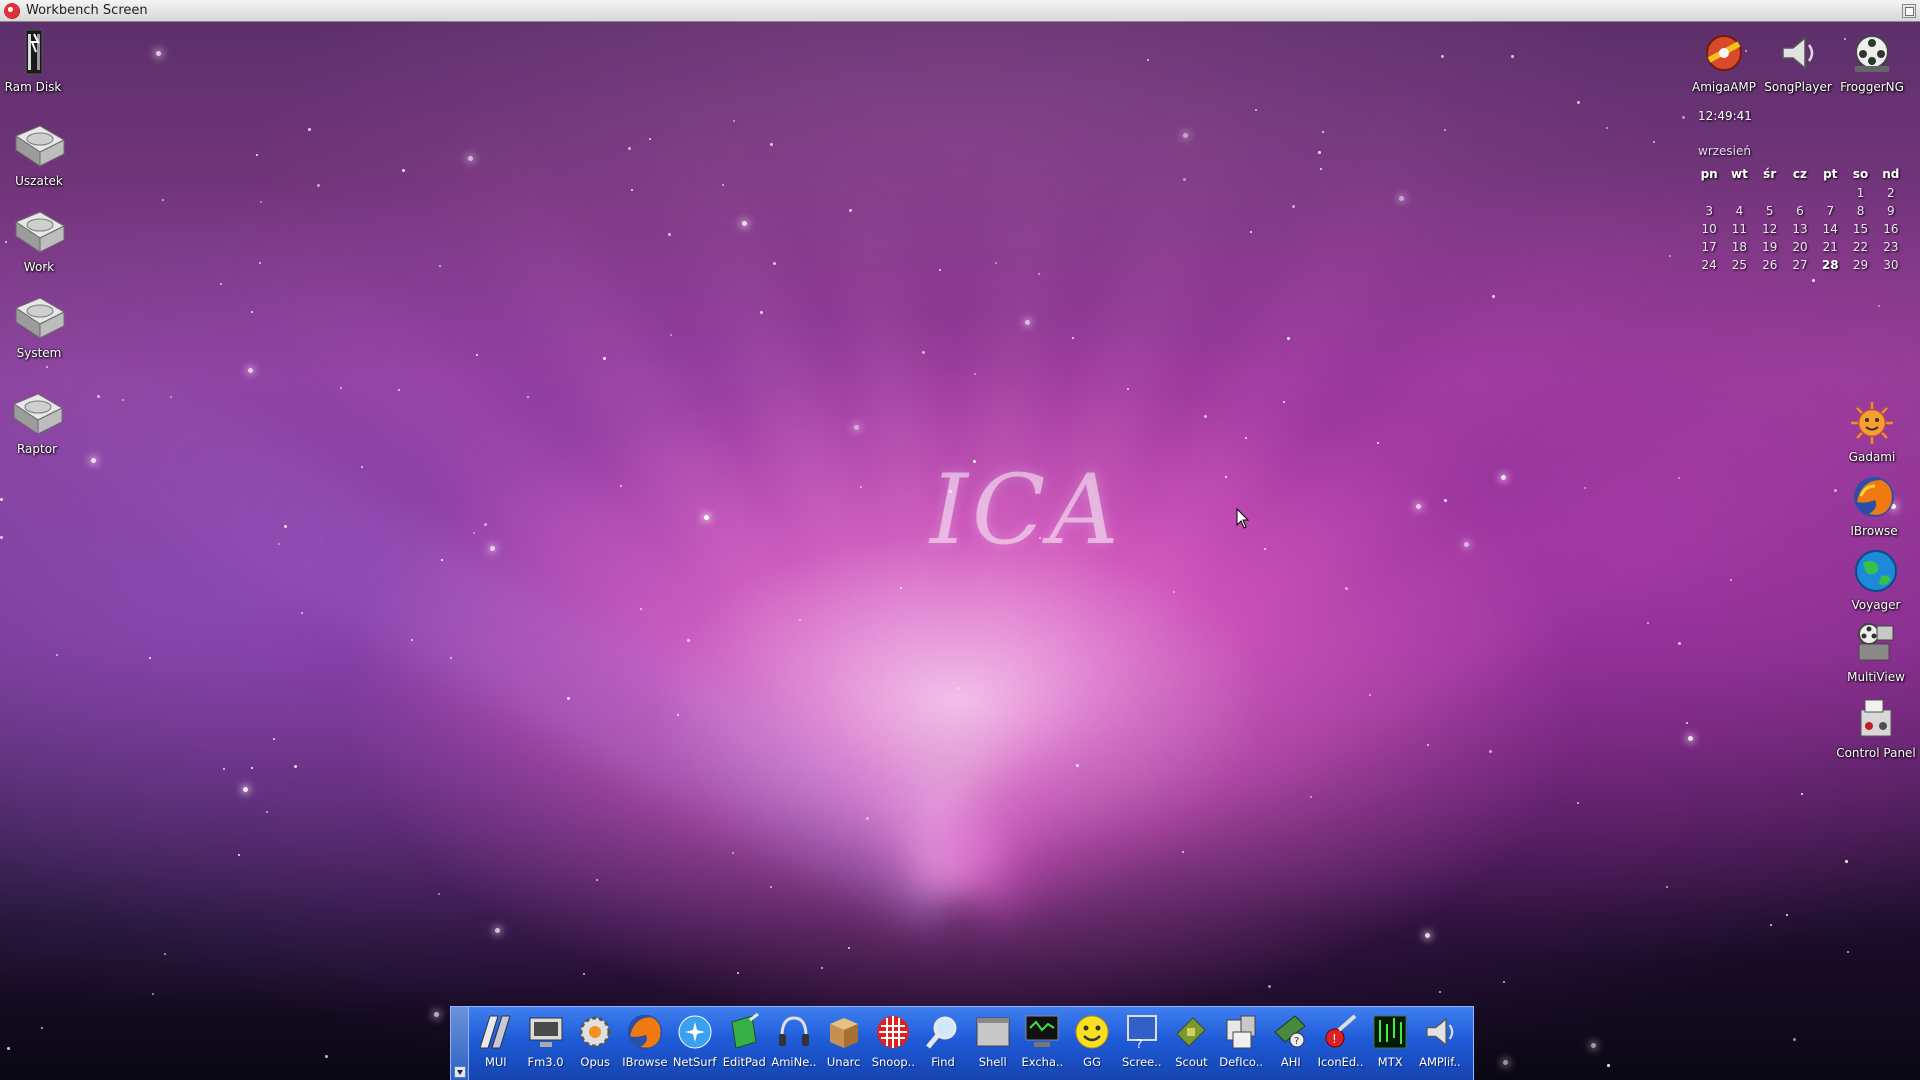  Describe the element at coordinates (1390, 1043) in the screenshot. I see `dock-item-mtx: MTX` at that location.